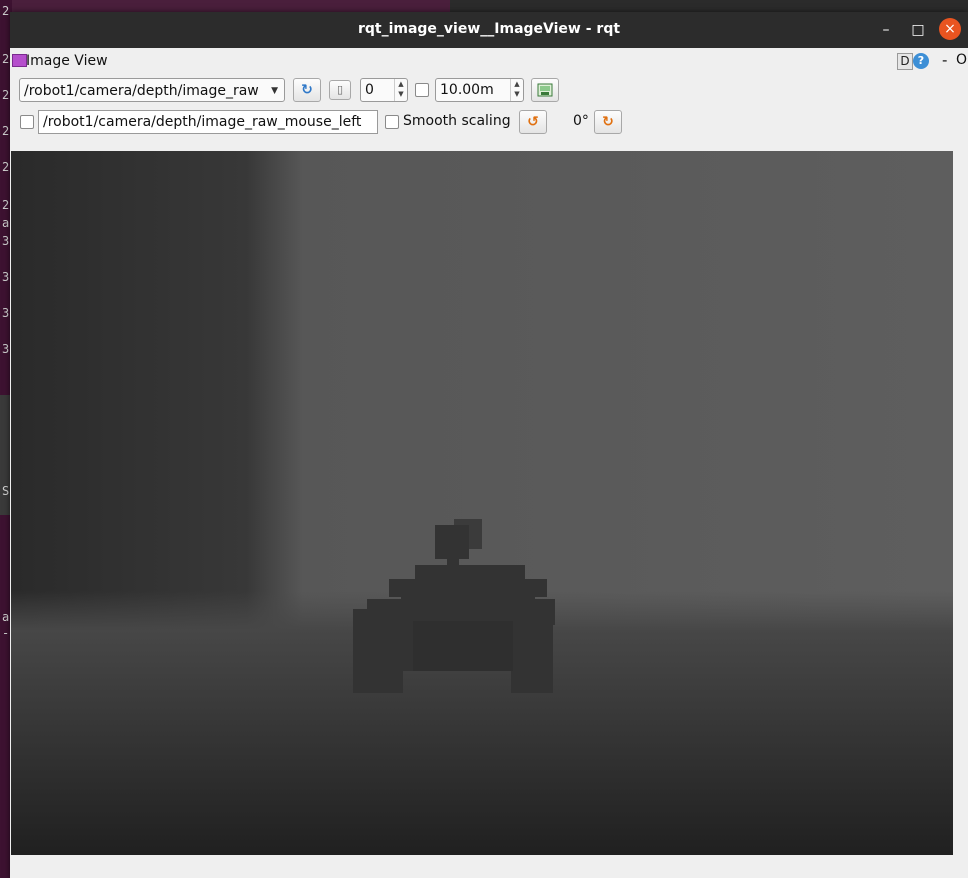 This screenshot has height=878, width=968. I want to click on background-terminal-text: -, so click(6, 633).